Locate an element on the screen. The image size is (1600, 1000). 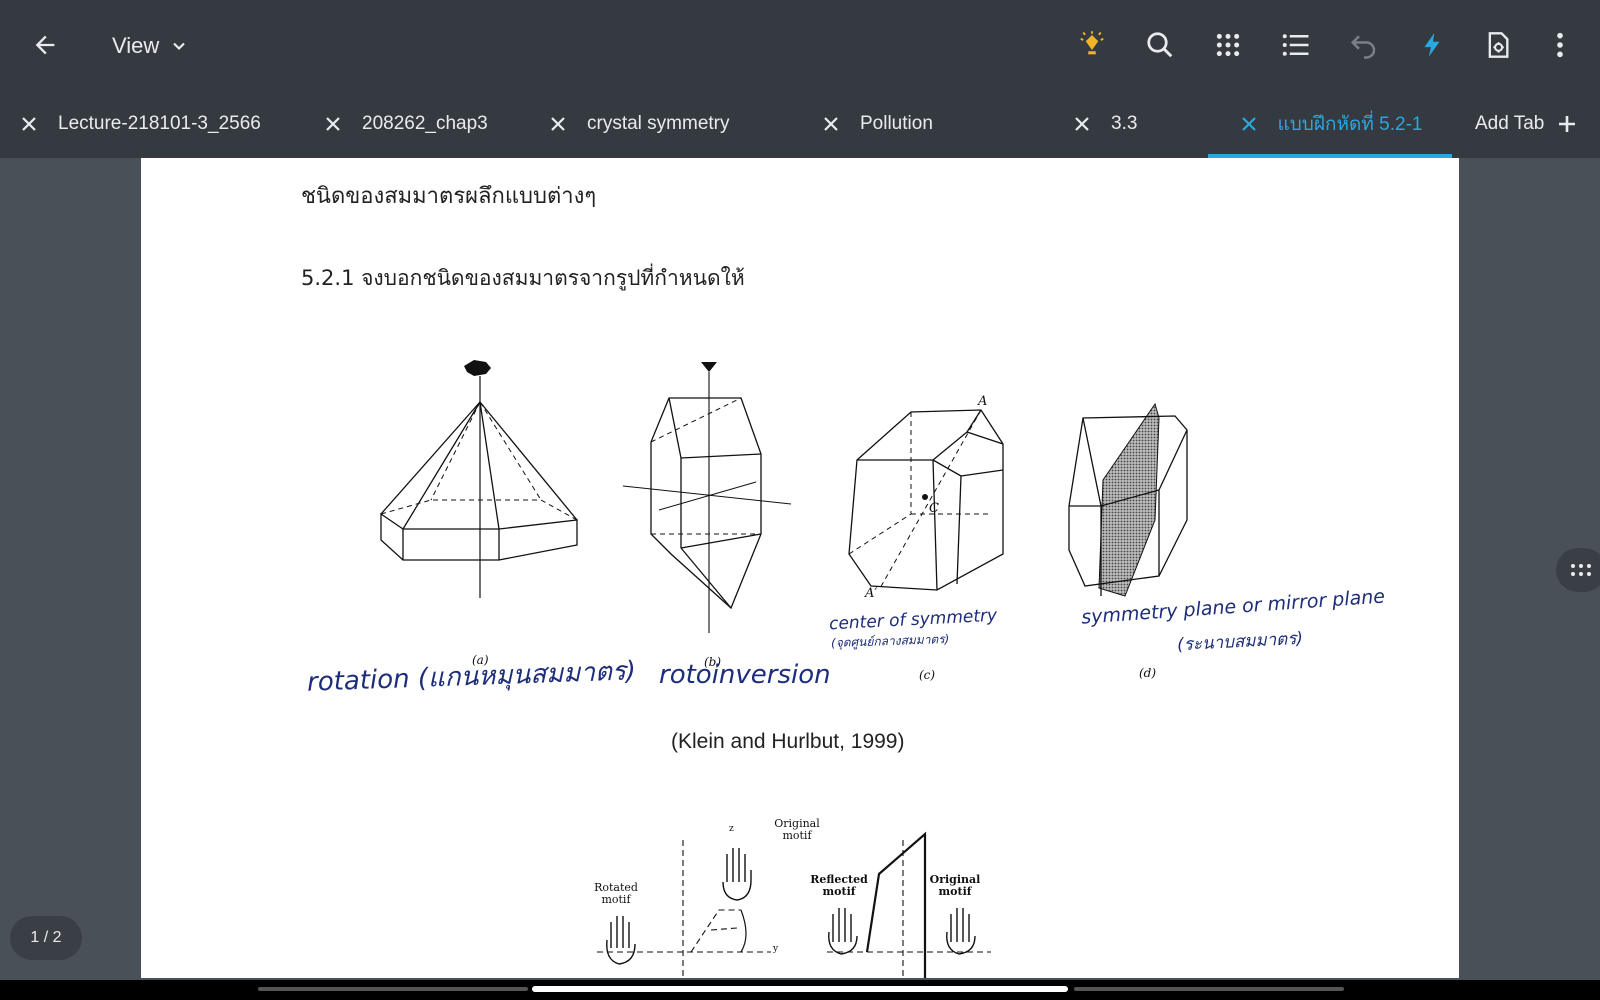
caption-c: (c) is located at coordinates (927, 675).